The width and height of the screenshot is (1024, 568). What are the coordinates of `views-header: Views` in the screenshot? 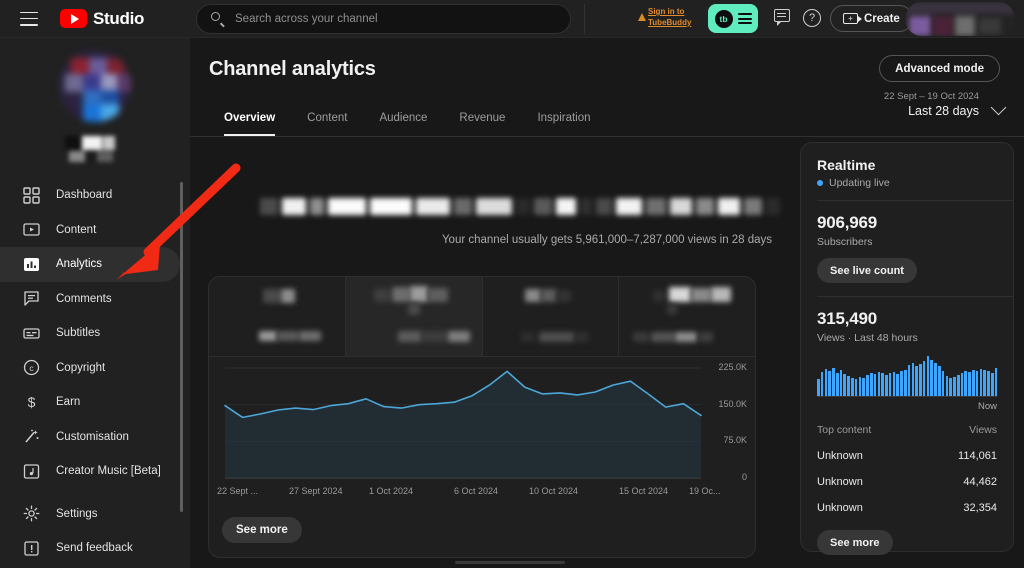 It's located at (983, 430).